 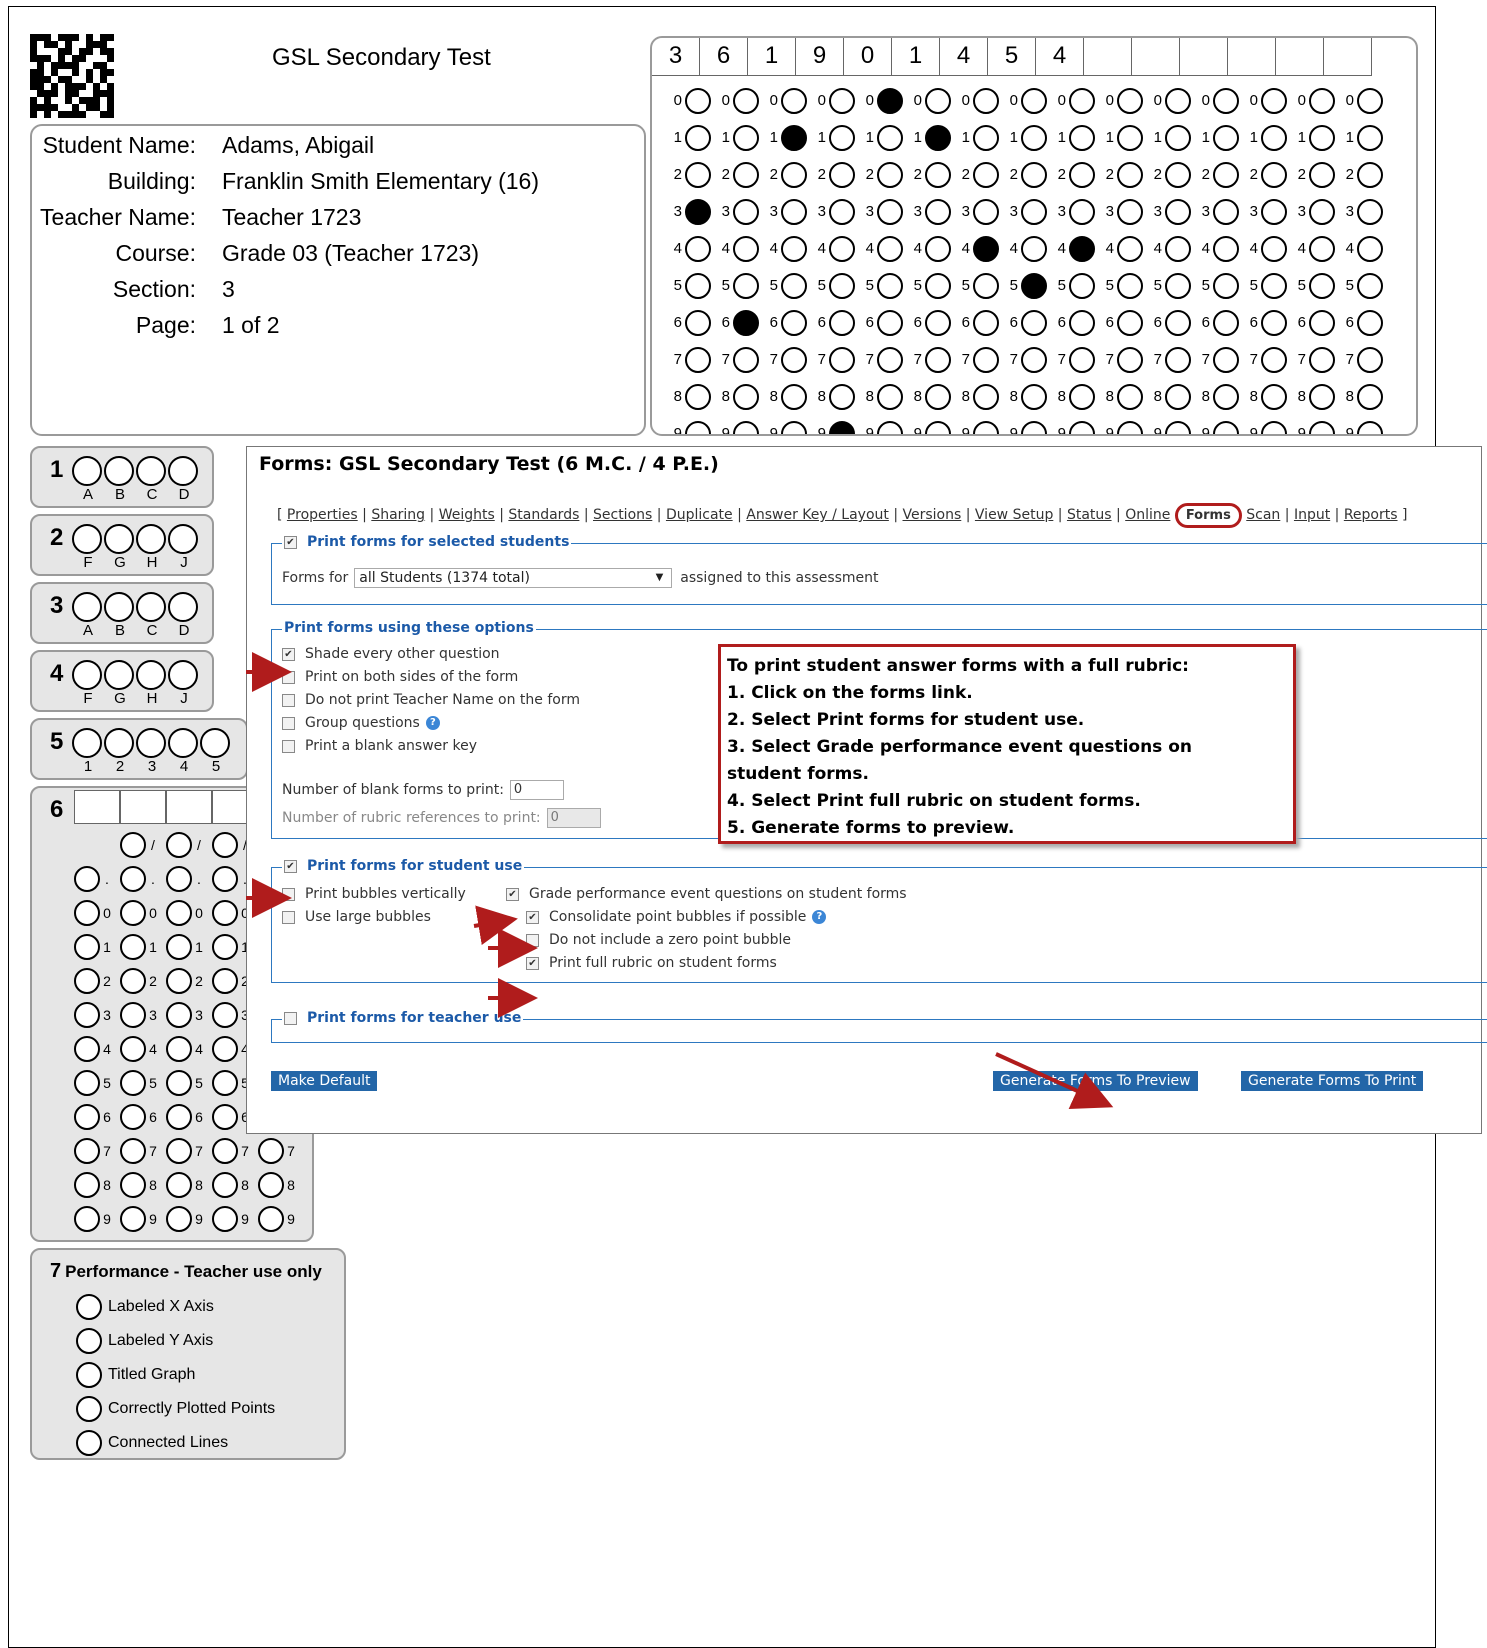 What do you see at coordinates (1054, 1080) in the screenshot?
I see `arrow-preview-button` at bounding box center [1054, 1080].